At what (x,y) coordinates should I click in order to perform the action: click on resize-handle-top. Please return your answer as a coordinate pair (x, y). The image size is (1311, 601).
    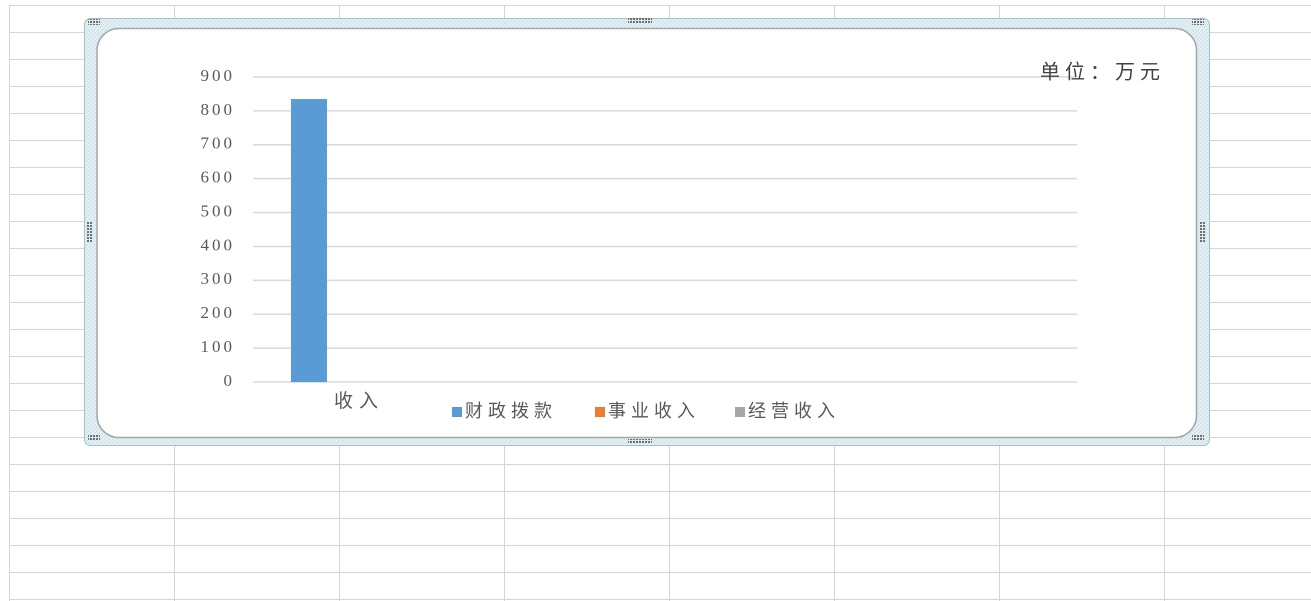
    Looking at the image, I should click on (640, 20).